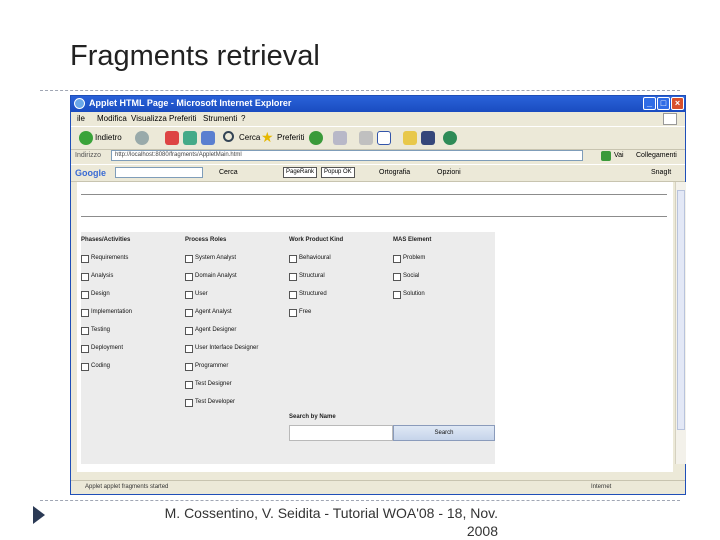 The image size is (720, 540). Describe the element at coordinates (394, 172) in the screenshot. I see `spellcheck-button: Ortografia` at that location.